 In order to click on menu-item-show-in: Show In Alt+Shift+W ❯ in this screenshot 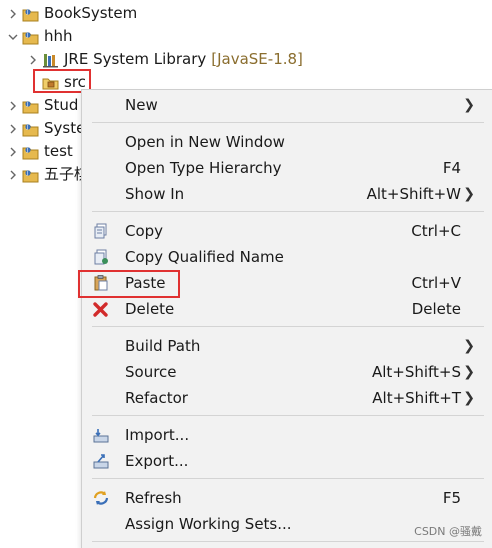, I will do `click(286, 194)`.